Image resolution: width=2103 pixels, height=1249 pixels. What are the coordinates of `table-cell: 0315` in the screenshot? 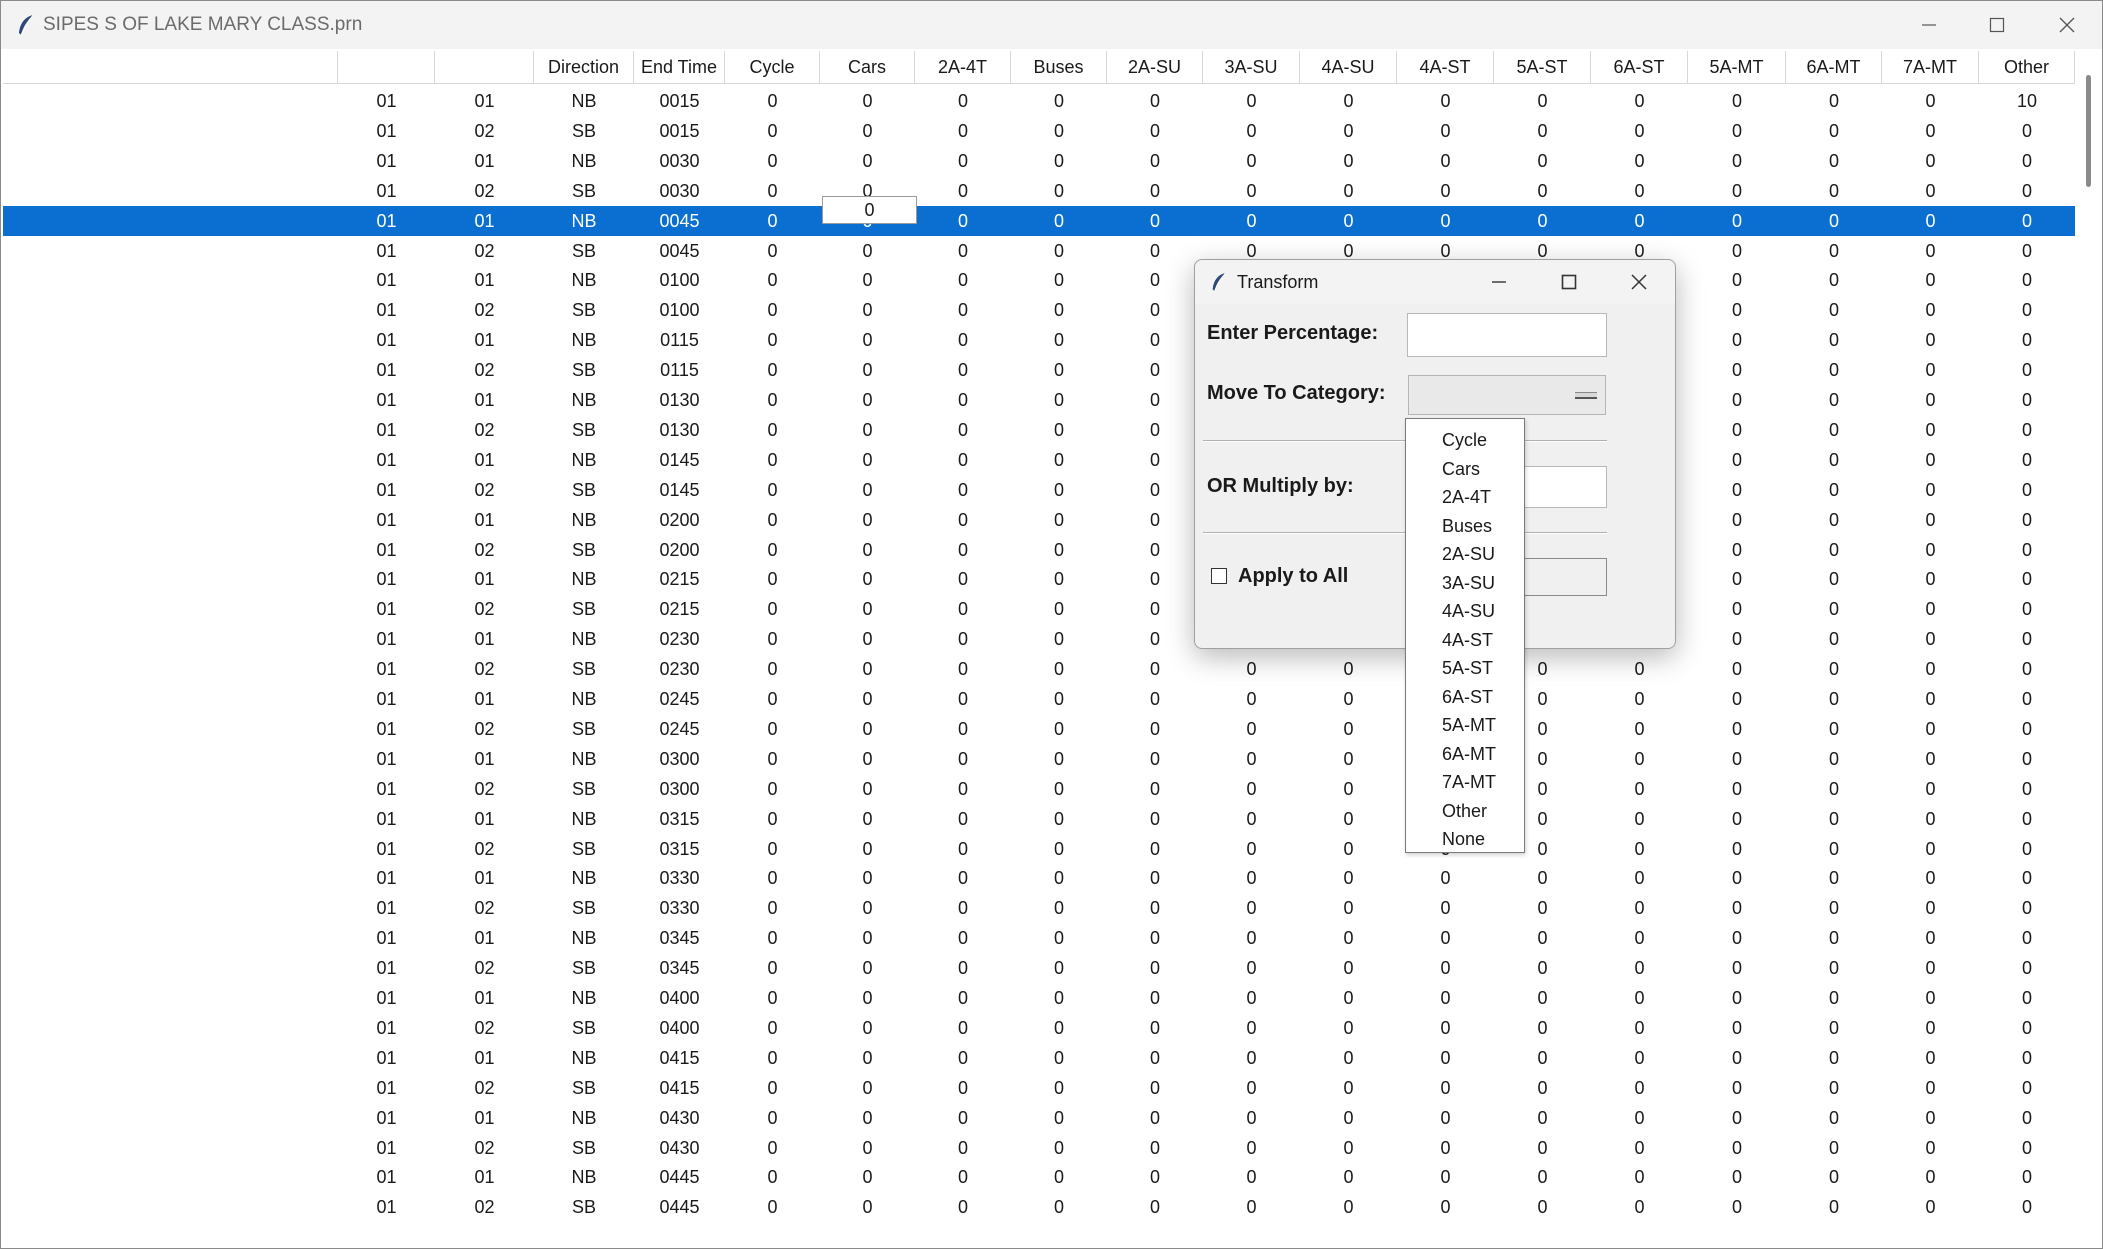 It's located at (679, 849).